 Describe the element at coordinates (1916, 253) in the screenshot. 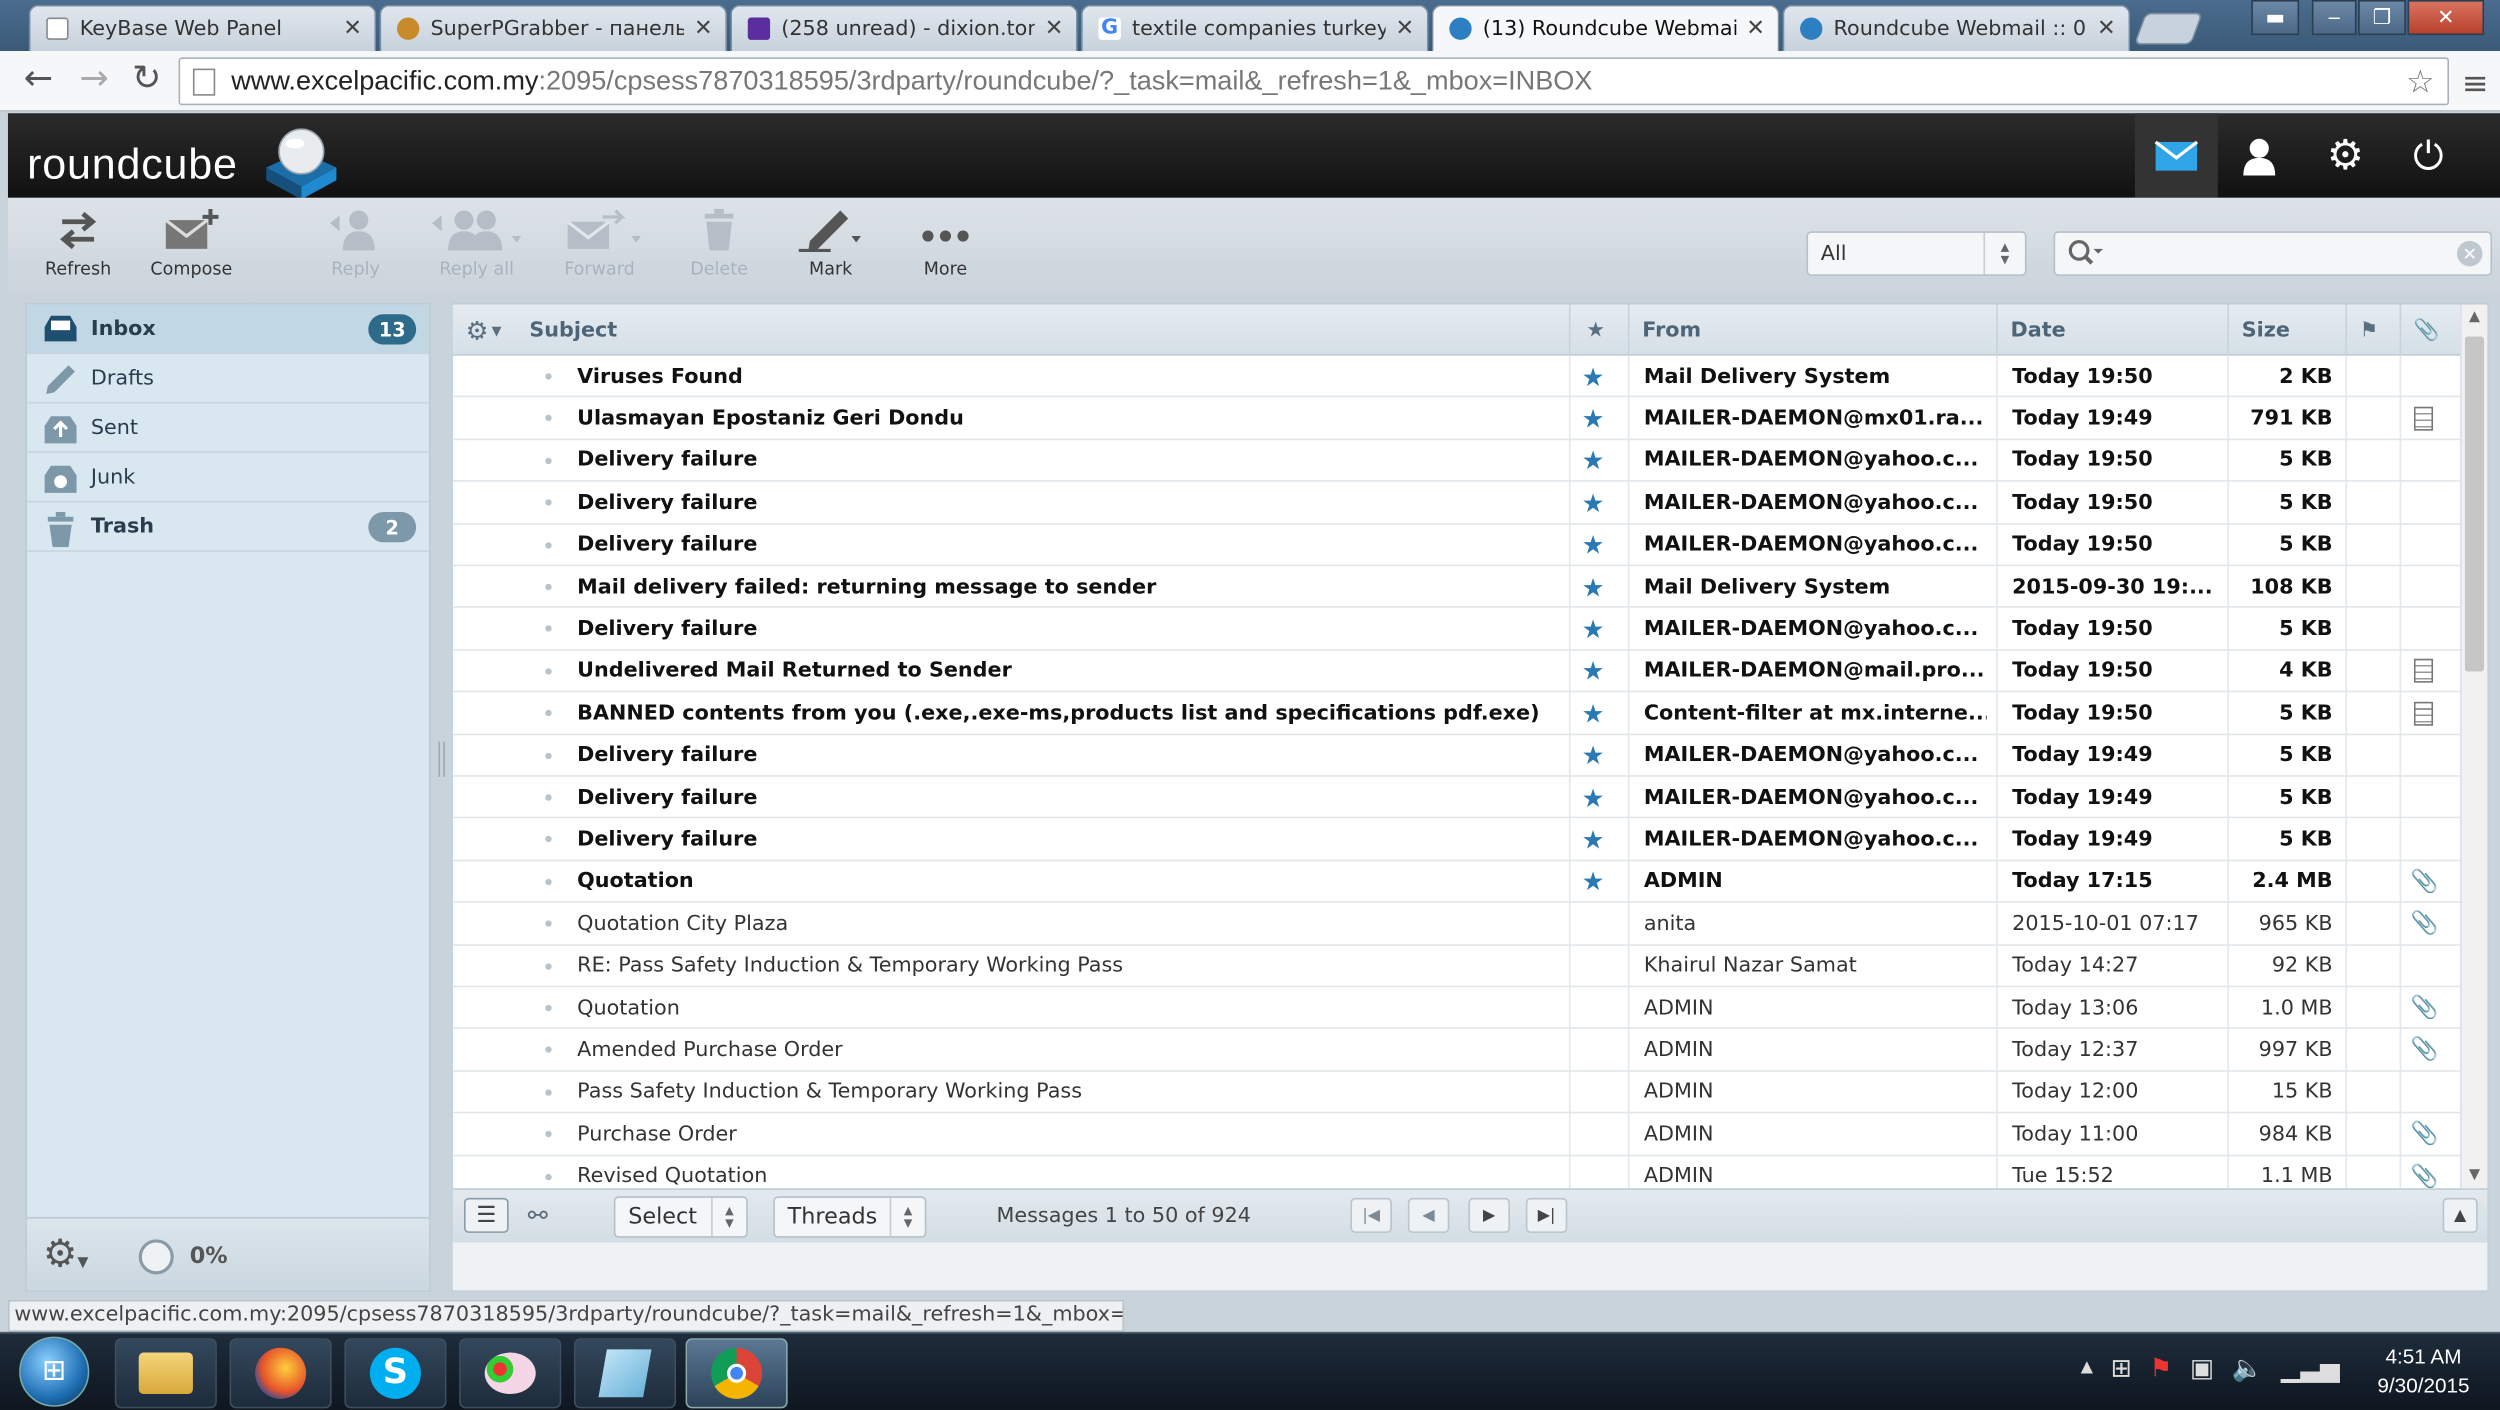

I see `filter-select: All ▲ ▼` at that location.